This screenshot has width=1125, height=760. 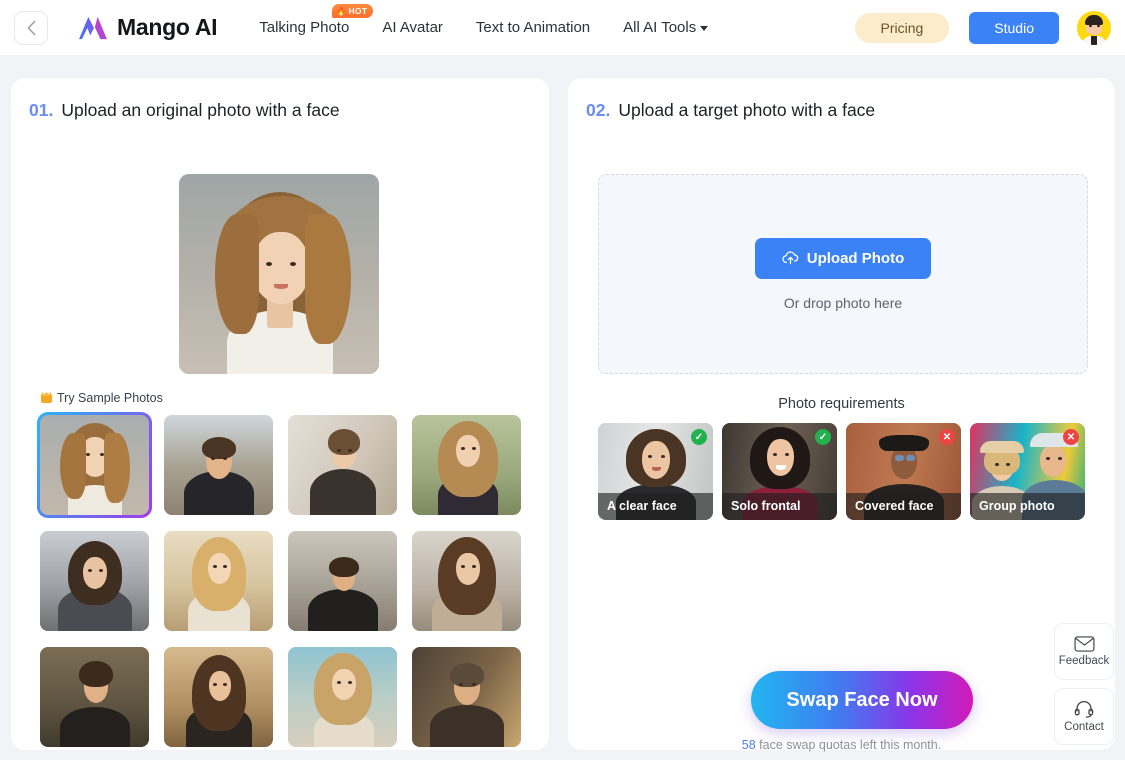 What do you see at coordinates (41, 110) in the screenshot?
I see `step-number: 01.` at bounding box center [41, 110].